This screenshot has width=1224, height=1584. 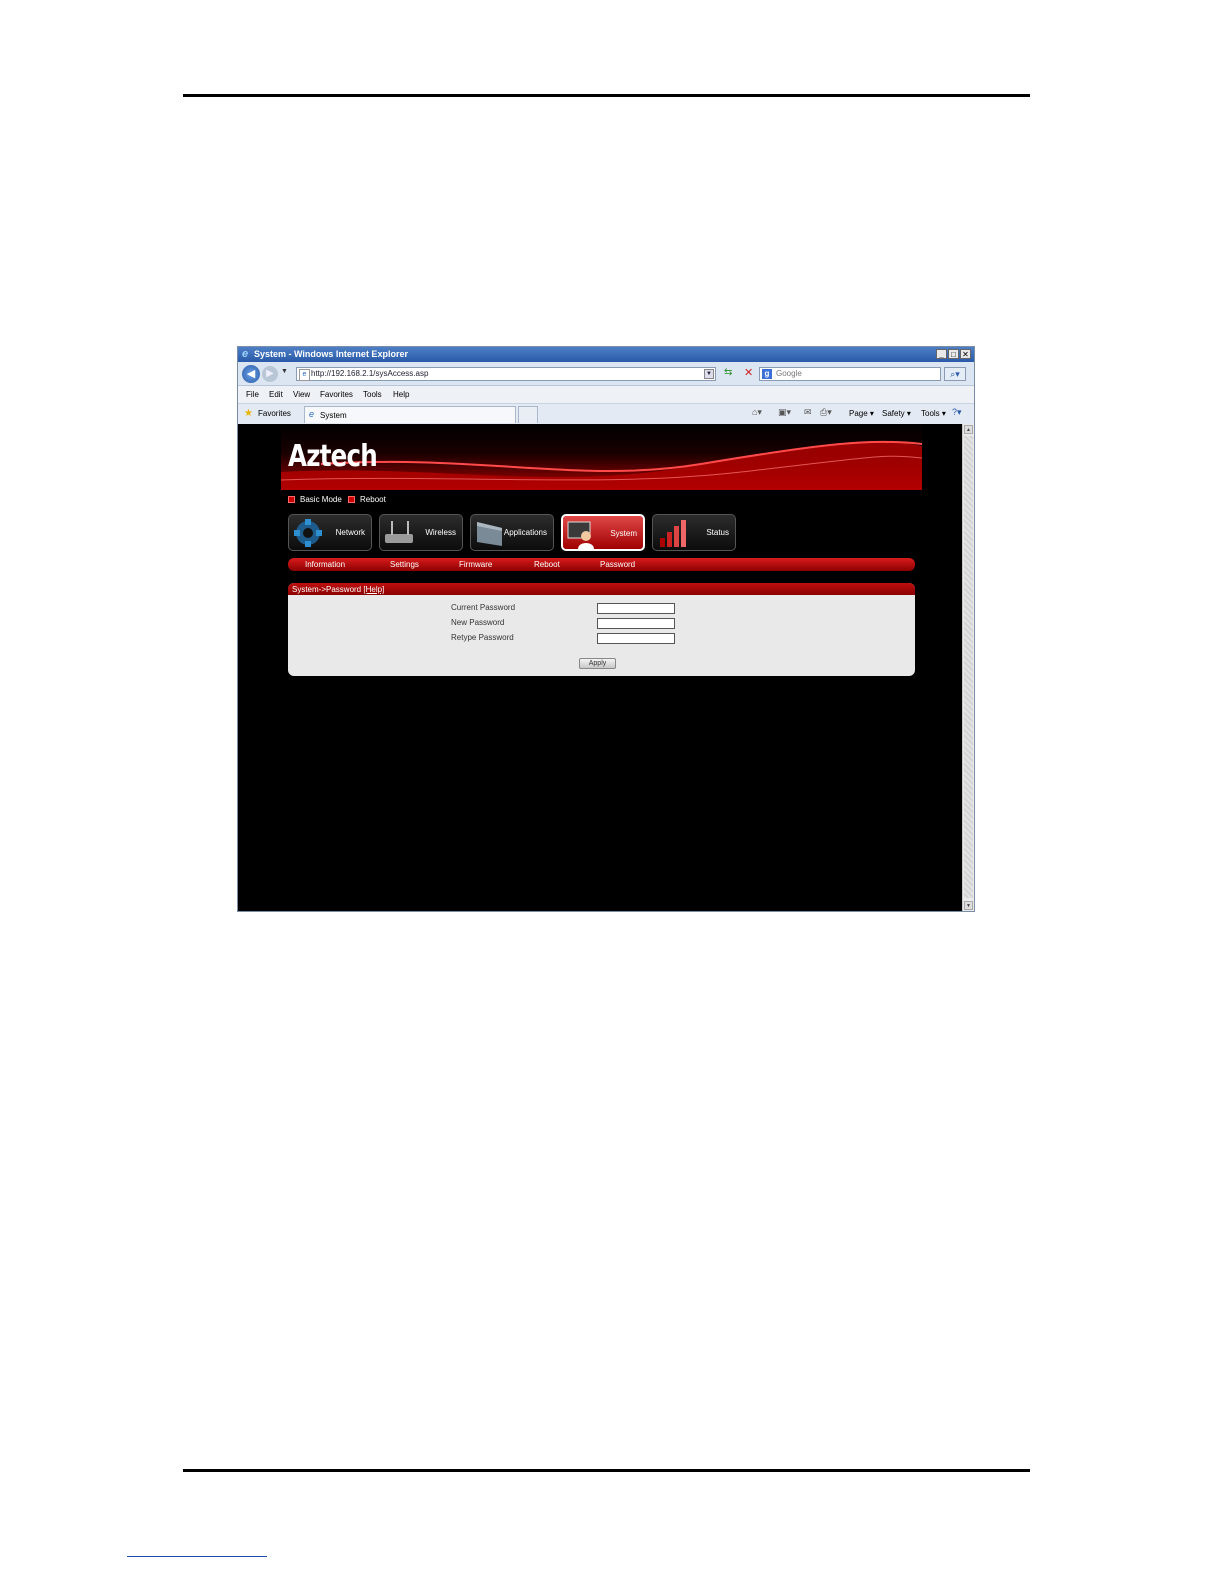 I want to click on scroll-up-icon: ▲, so click(x=968, y=429).